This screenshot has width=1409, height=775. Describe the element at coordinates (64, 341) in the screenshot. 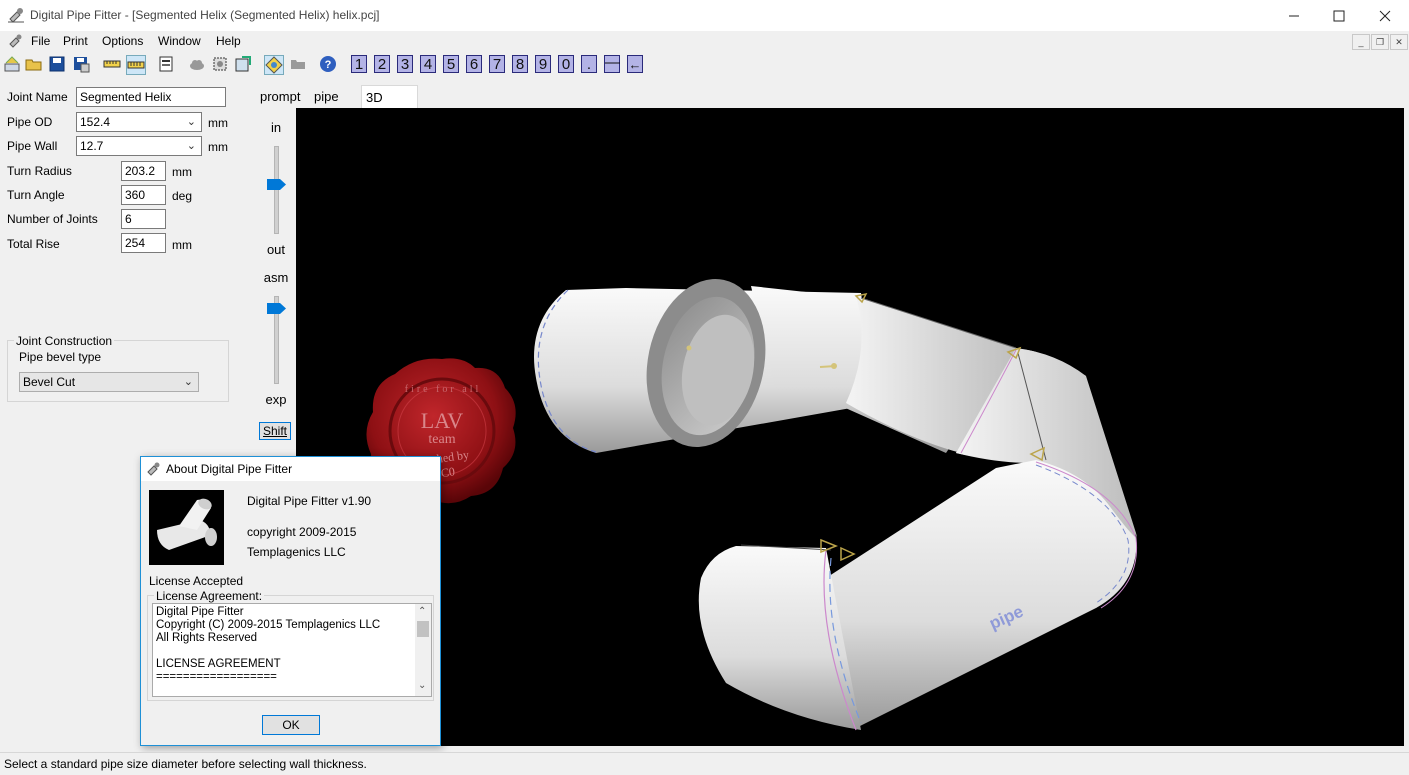

I see `joint-construction-title: Joint Construction` at that location.